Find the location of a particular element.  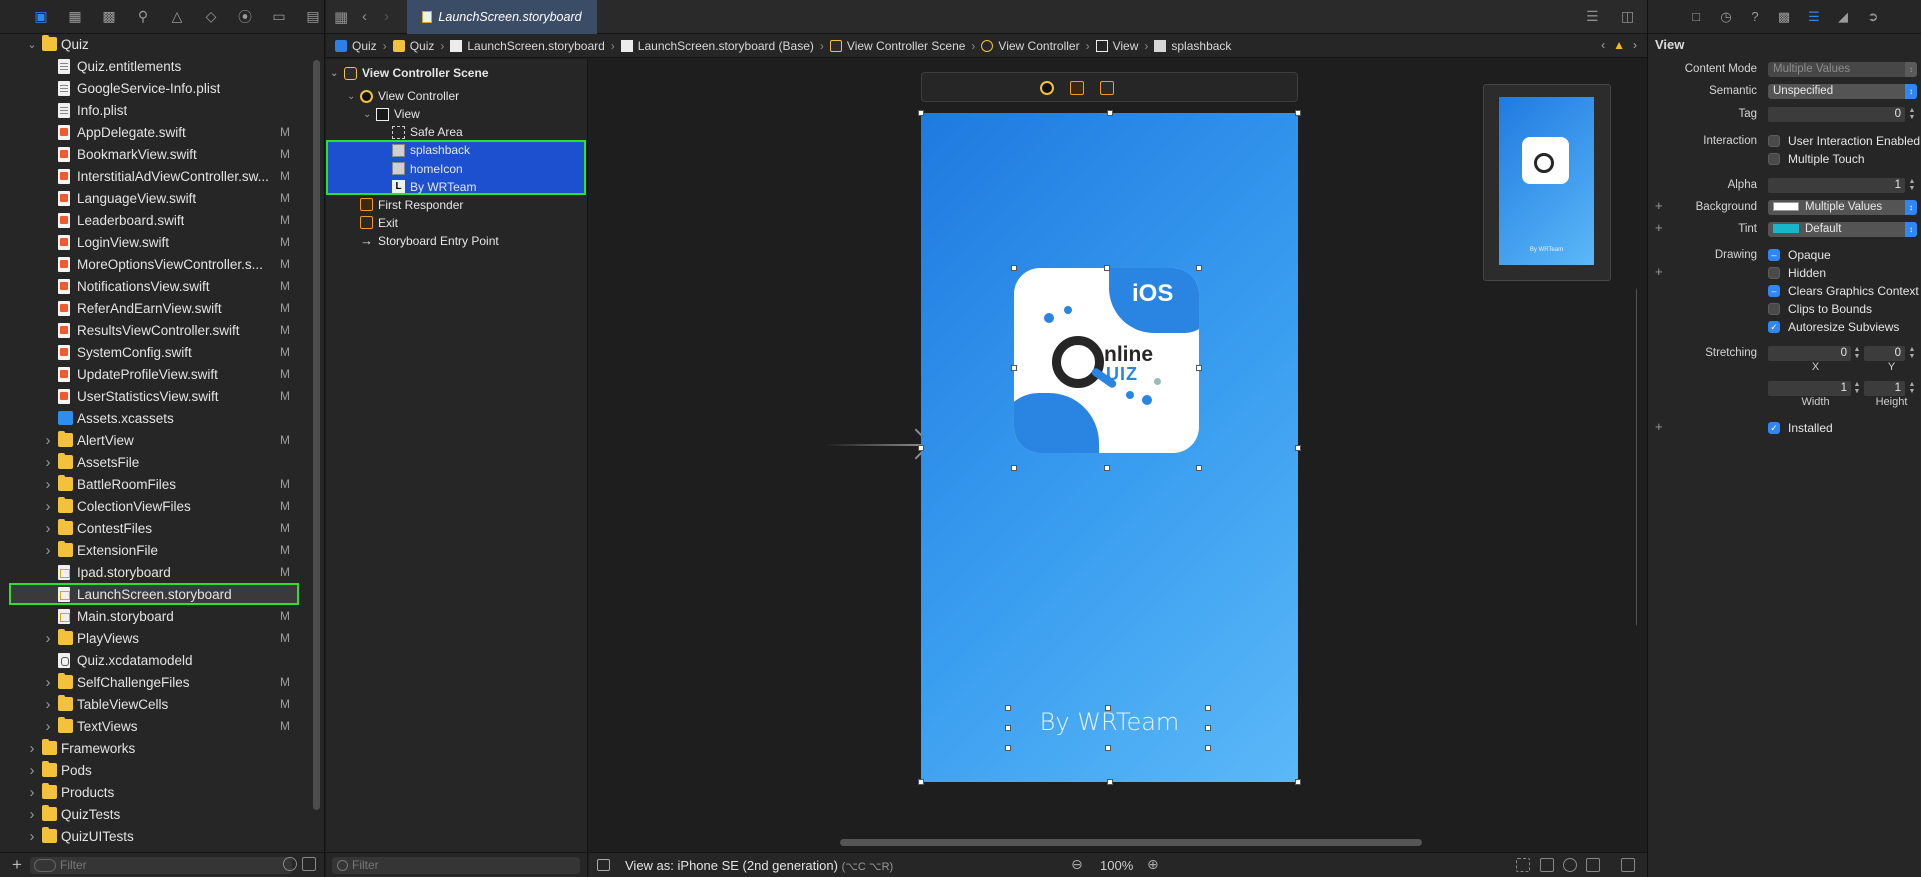

stretch-width-field: 1 is located at coordinates (1809, 388).